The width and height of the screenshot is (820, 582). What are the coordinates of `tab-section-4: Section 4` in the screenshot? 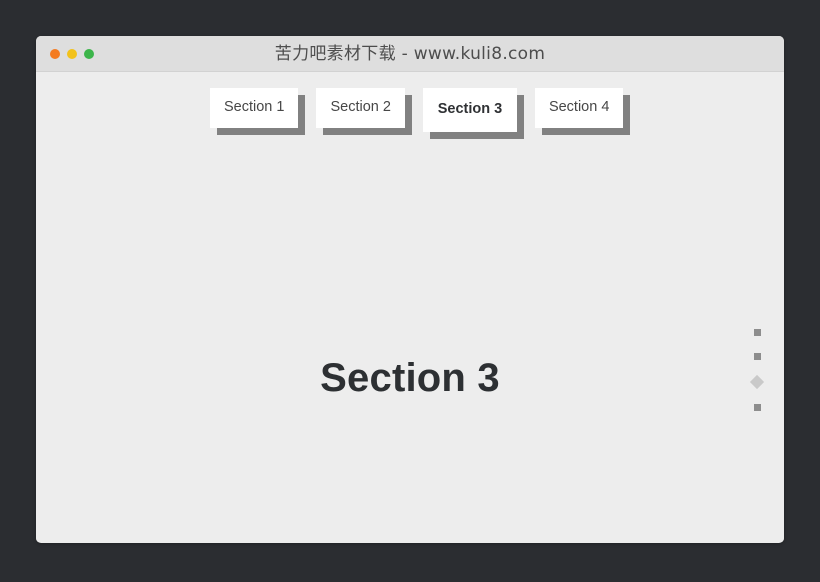 It's located at (582, 111).